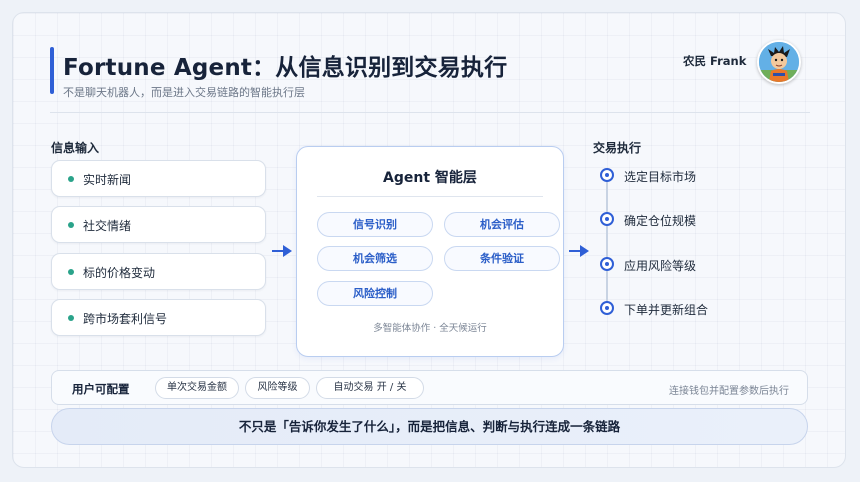 Image resolution: width=860 pixels, height=482 pixels. I want to click on step-label: 选定目标市场, so click(660, 177).